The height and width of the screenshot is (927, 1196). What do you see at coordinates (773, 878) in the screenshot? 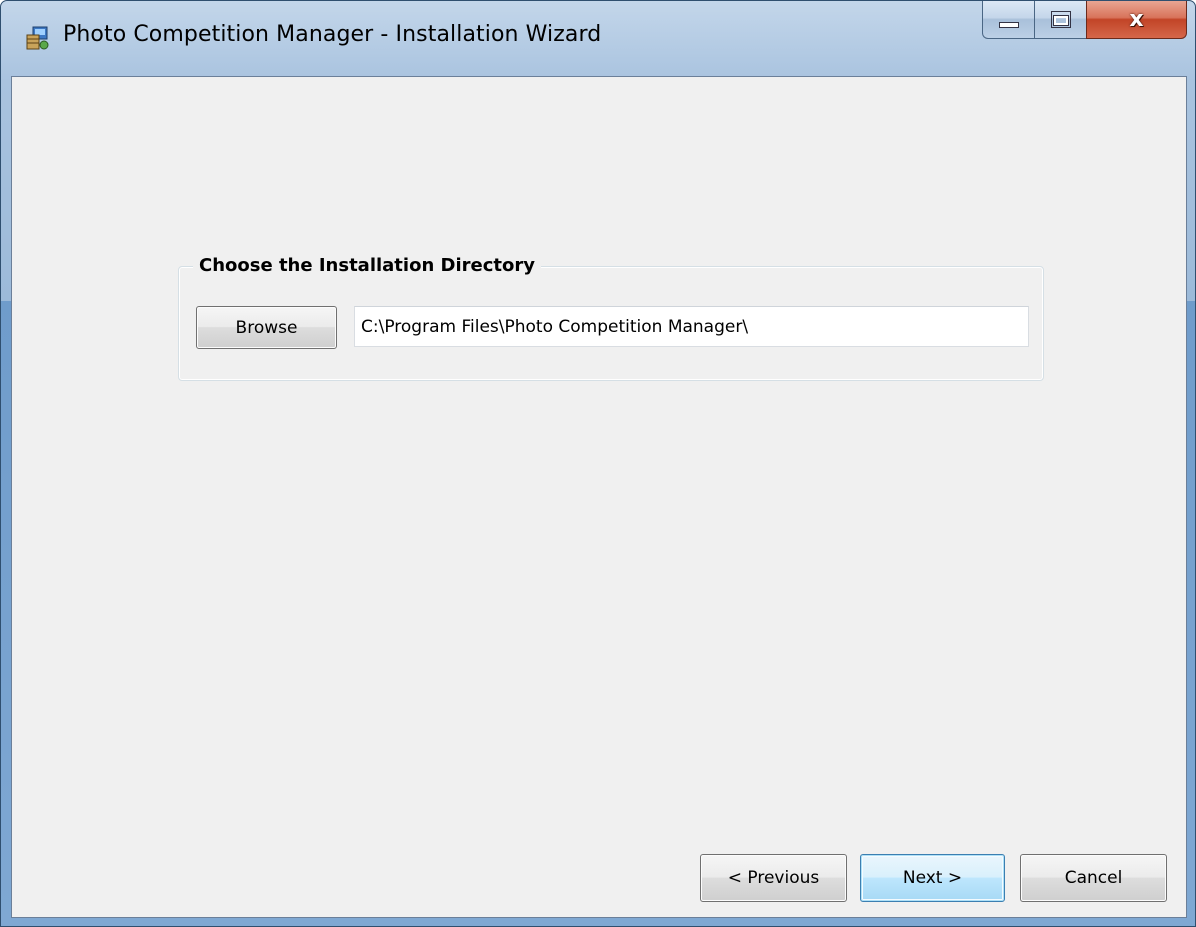
I see `previous-button: < Previous` at bounding box center [773, 878].